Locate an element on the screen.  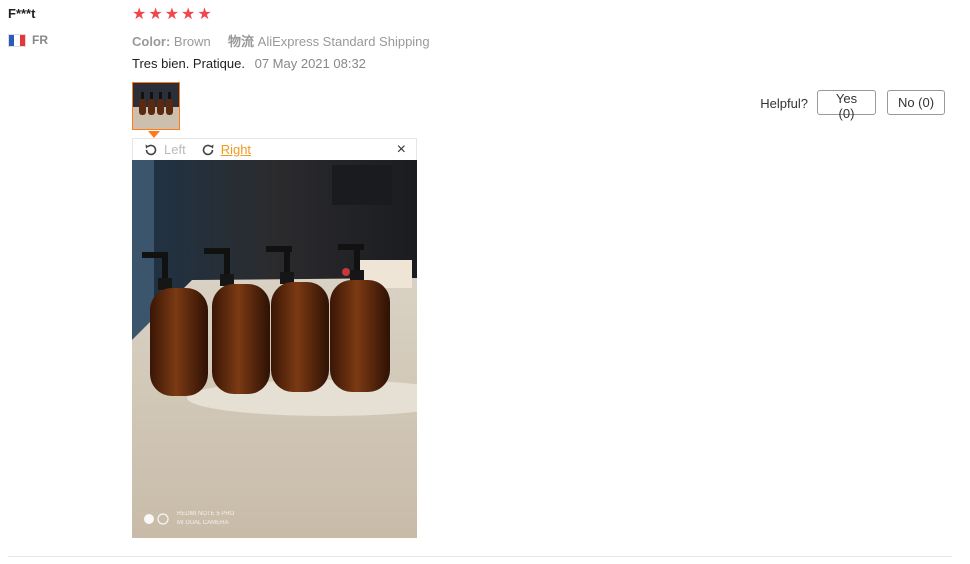
helpful-label: Helpful? is located at coordinates (784, 103).